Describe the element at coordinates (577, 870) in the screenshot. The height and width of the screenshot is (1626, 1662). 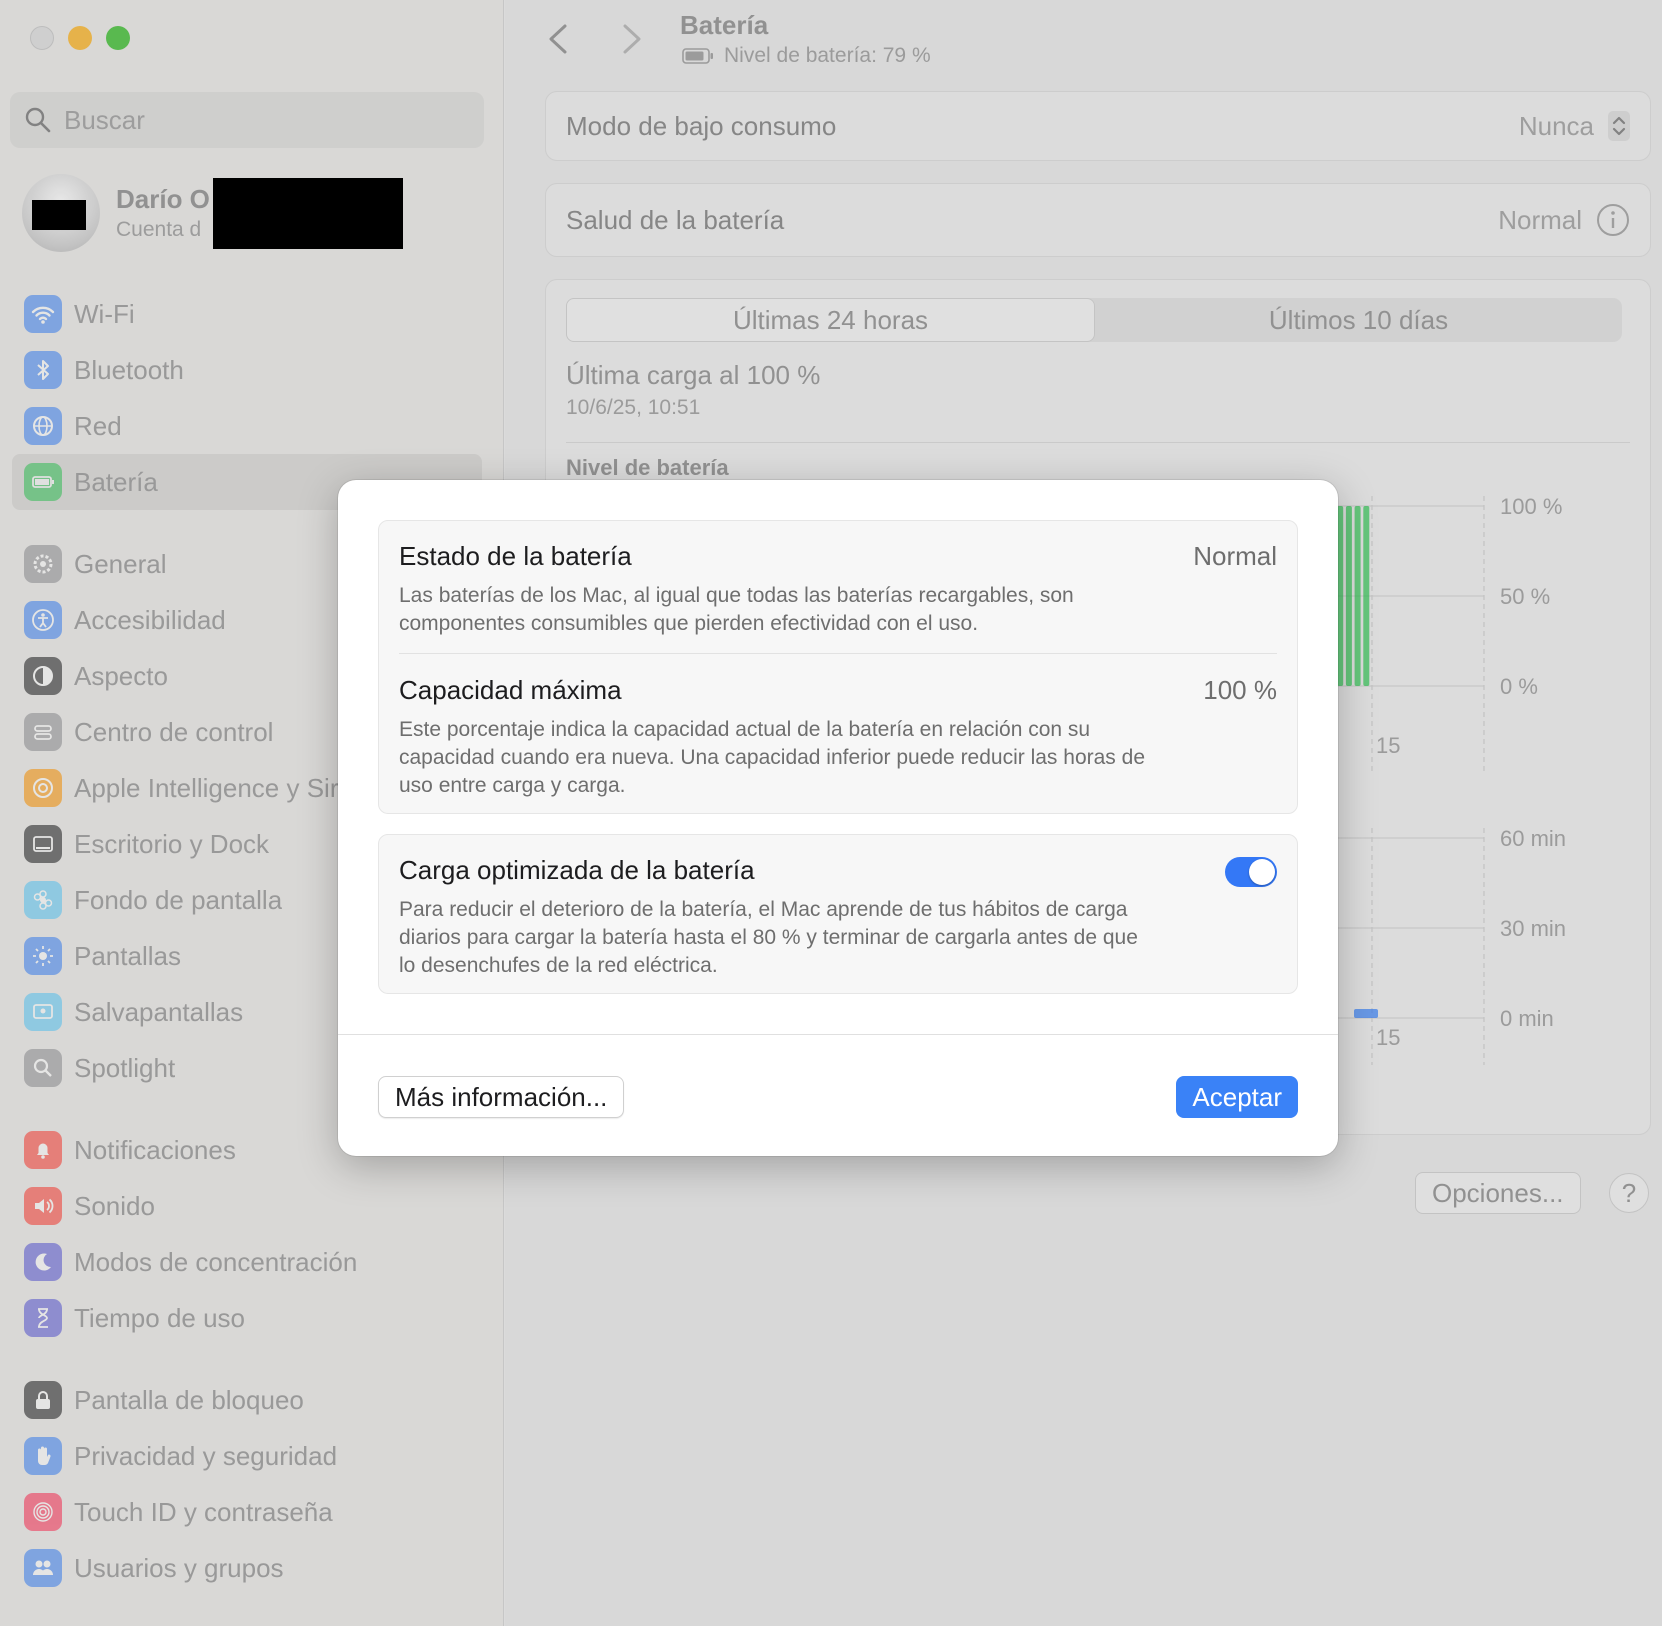
I see `optimized-charging-title: Carga optimizada de la batería` at that location.